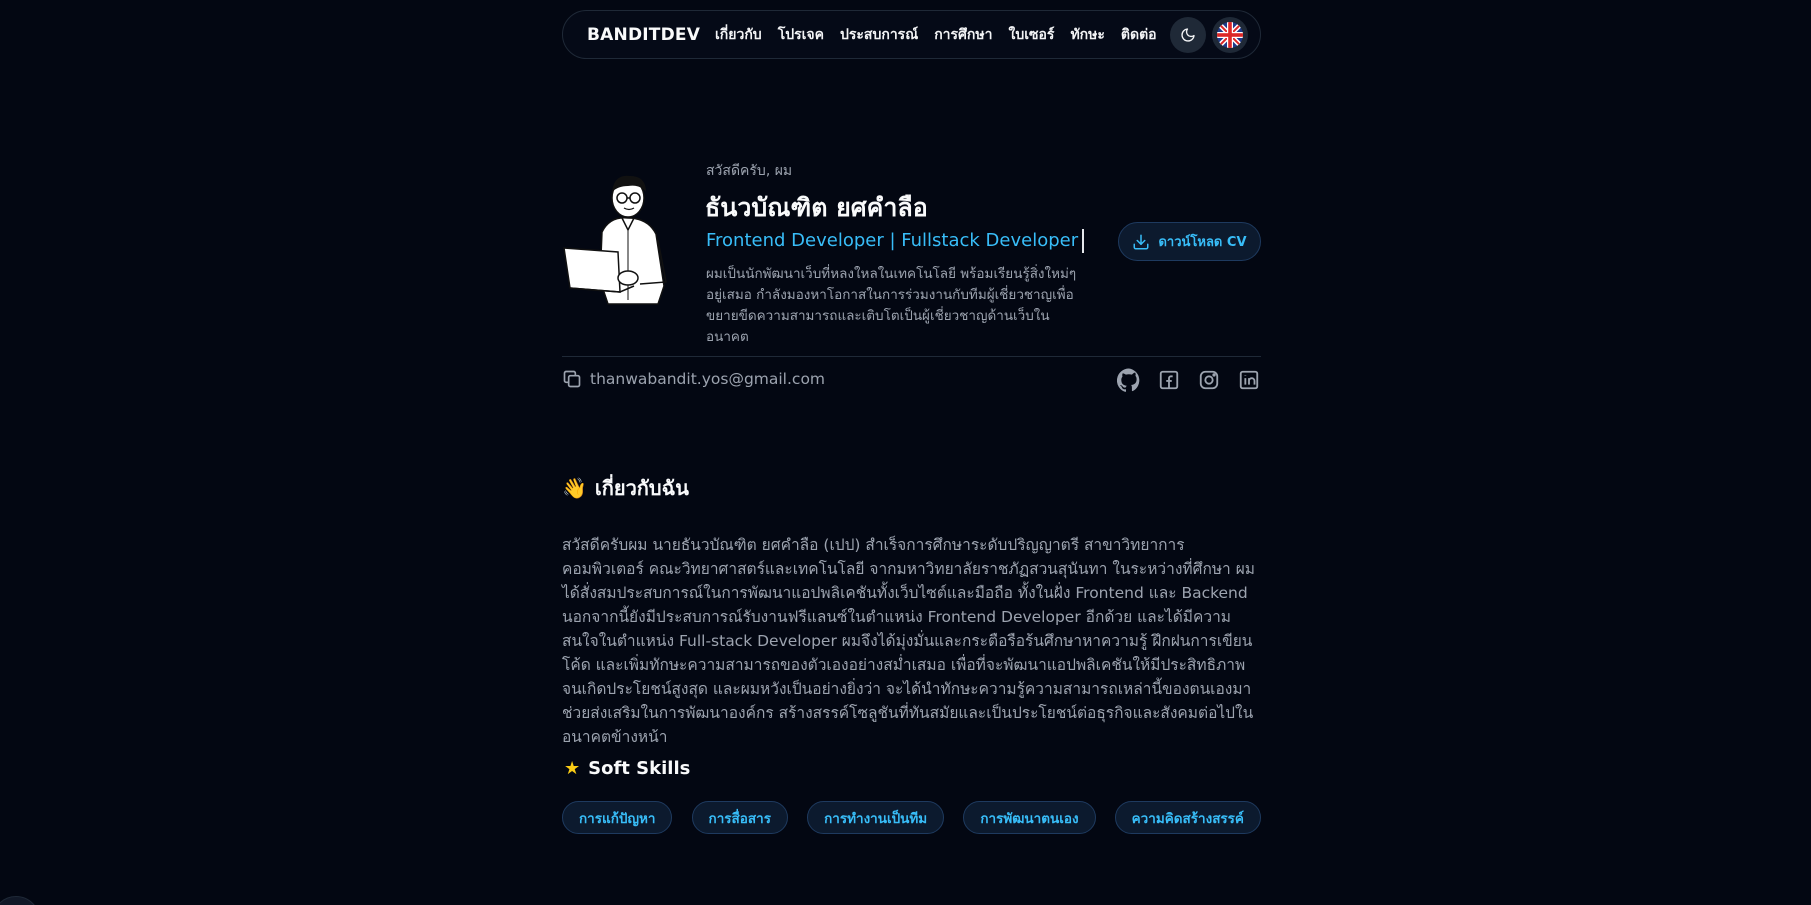 The width and height of the screenshot is (1811, 905). I want to click on copy-icon, so click(572, 379).